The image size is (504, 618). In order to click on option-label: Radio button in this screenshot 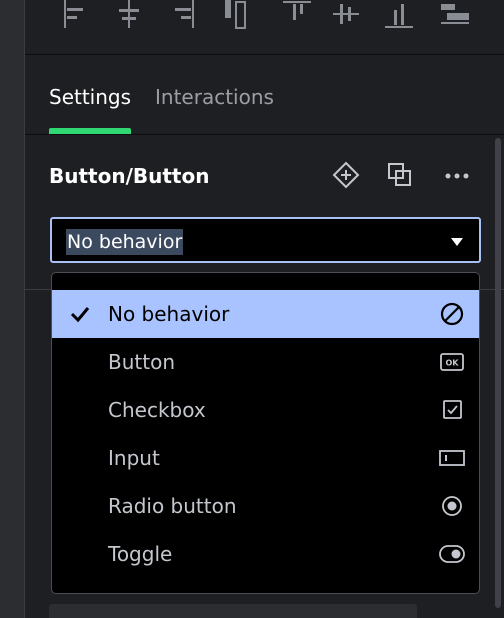, I will do `click(172, 506)`.